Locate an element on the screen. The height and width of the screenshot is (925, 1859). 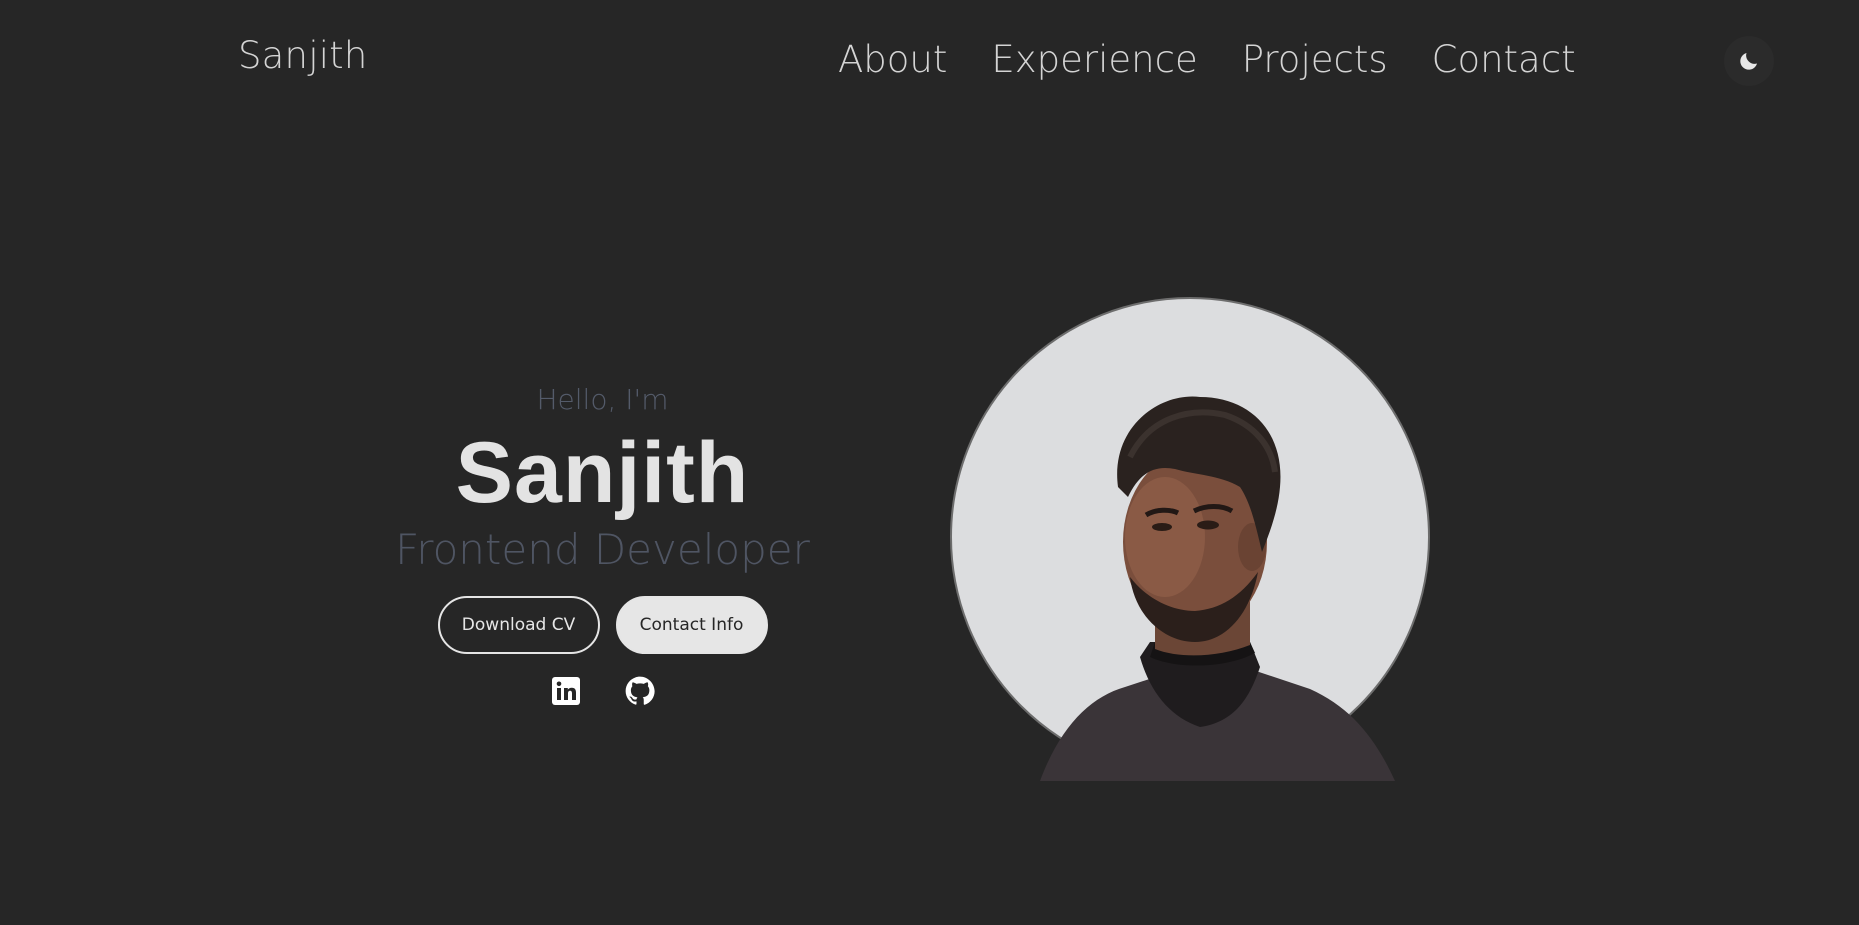
nav-contact: Contact is located at coordinates (1504, 60).